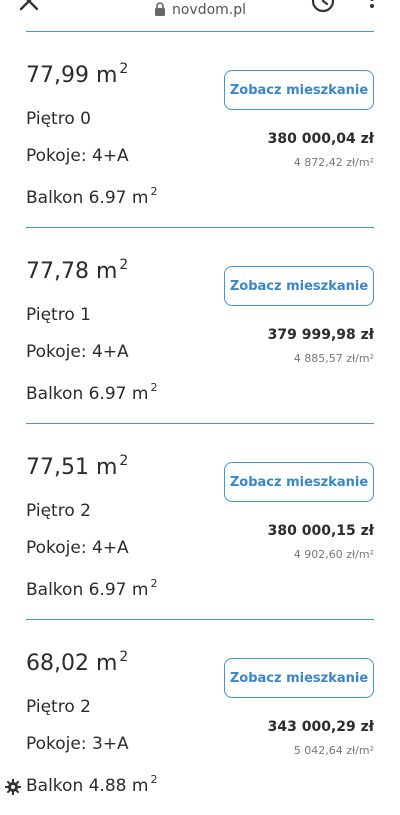 The height and width of the screenshot is (815, 400). Describe the element at coordinates (92, 784) in the screenshot. I see `apartment-balcony: Balkon 4.88 m2` at that location.